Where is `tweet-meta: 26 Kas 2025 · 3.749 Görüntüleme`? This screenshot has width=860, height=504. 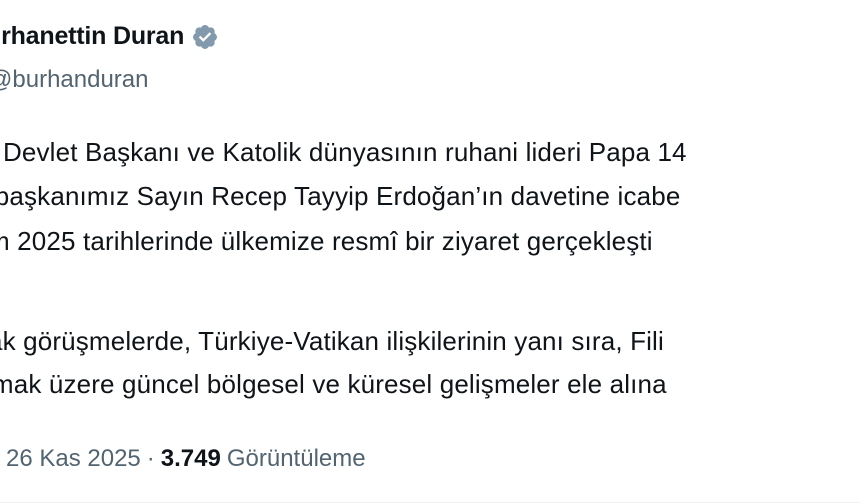 tweet-meta: 26 Kas 2025 · 3.749 Görüntüleme is located at coordinates (186, 459).